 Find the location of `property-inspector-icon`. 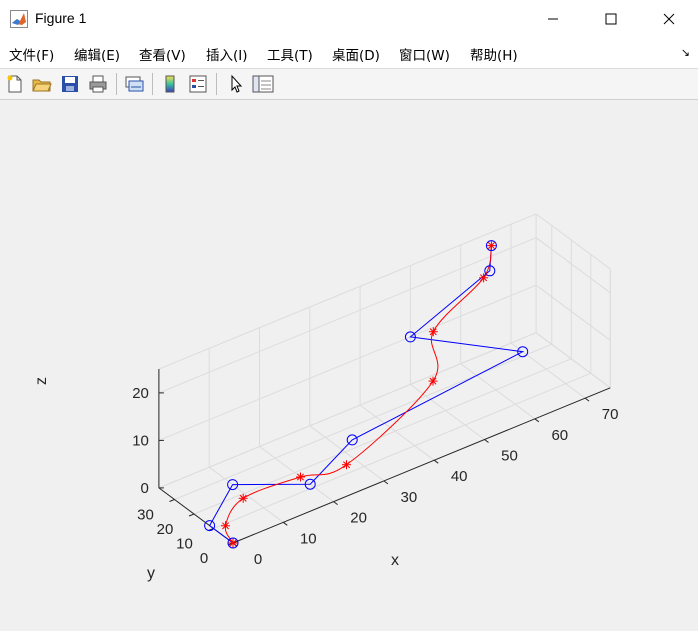

property-inspector-icon is located at coordinates (263, 84).